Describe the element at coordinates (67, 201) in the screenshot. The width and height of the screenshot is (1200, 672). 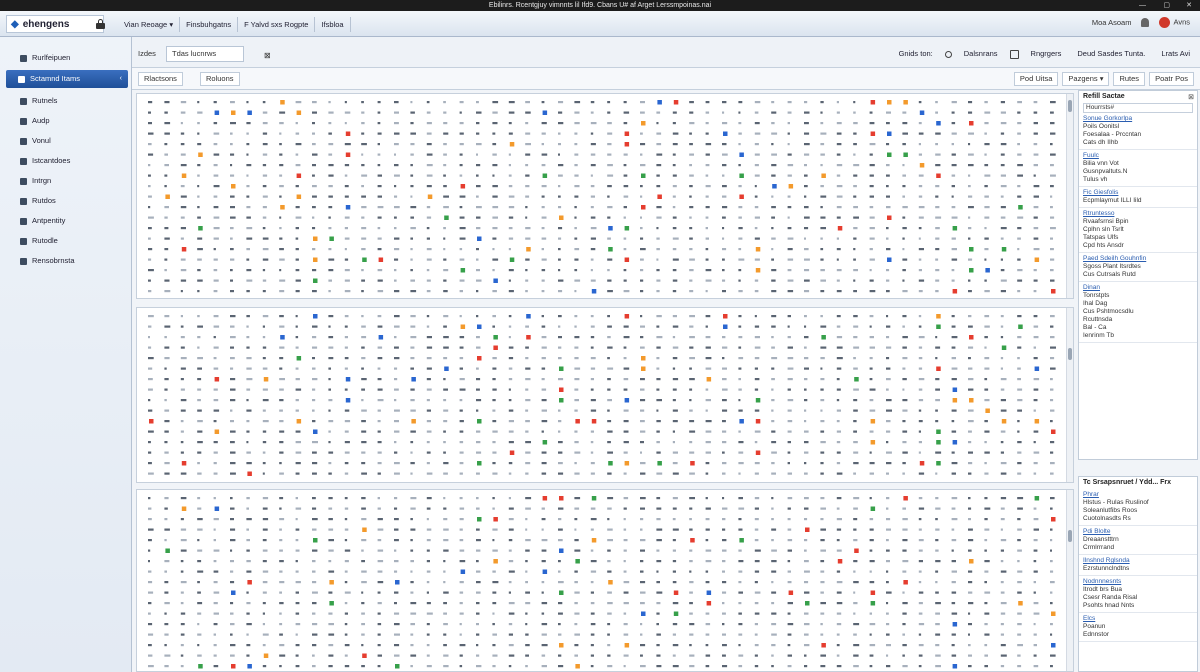
I see `sidebar-item: Rutdos` at that location.